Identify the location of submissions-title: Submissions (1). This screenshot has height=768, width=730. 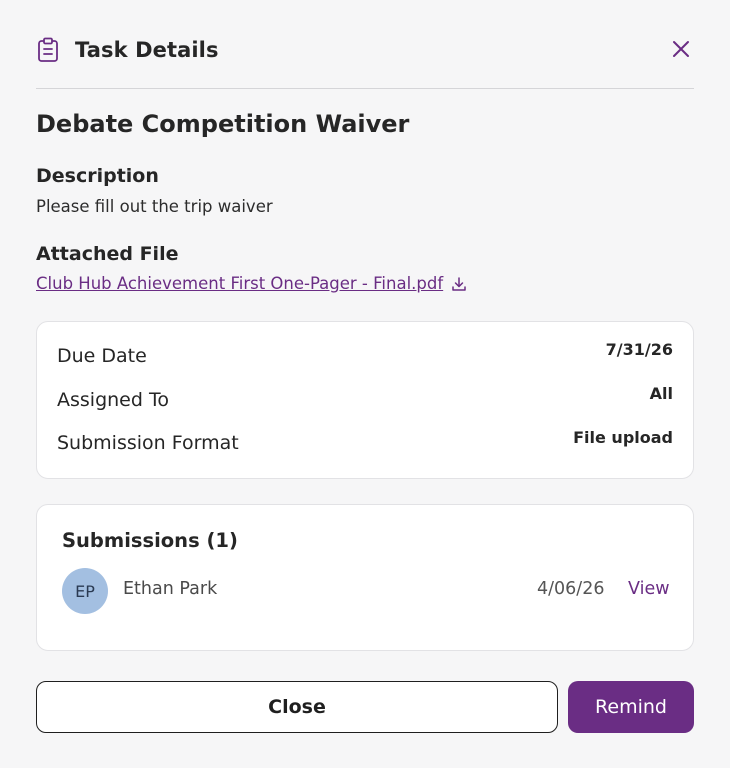
(150, 540).